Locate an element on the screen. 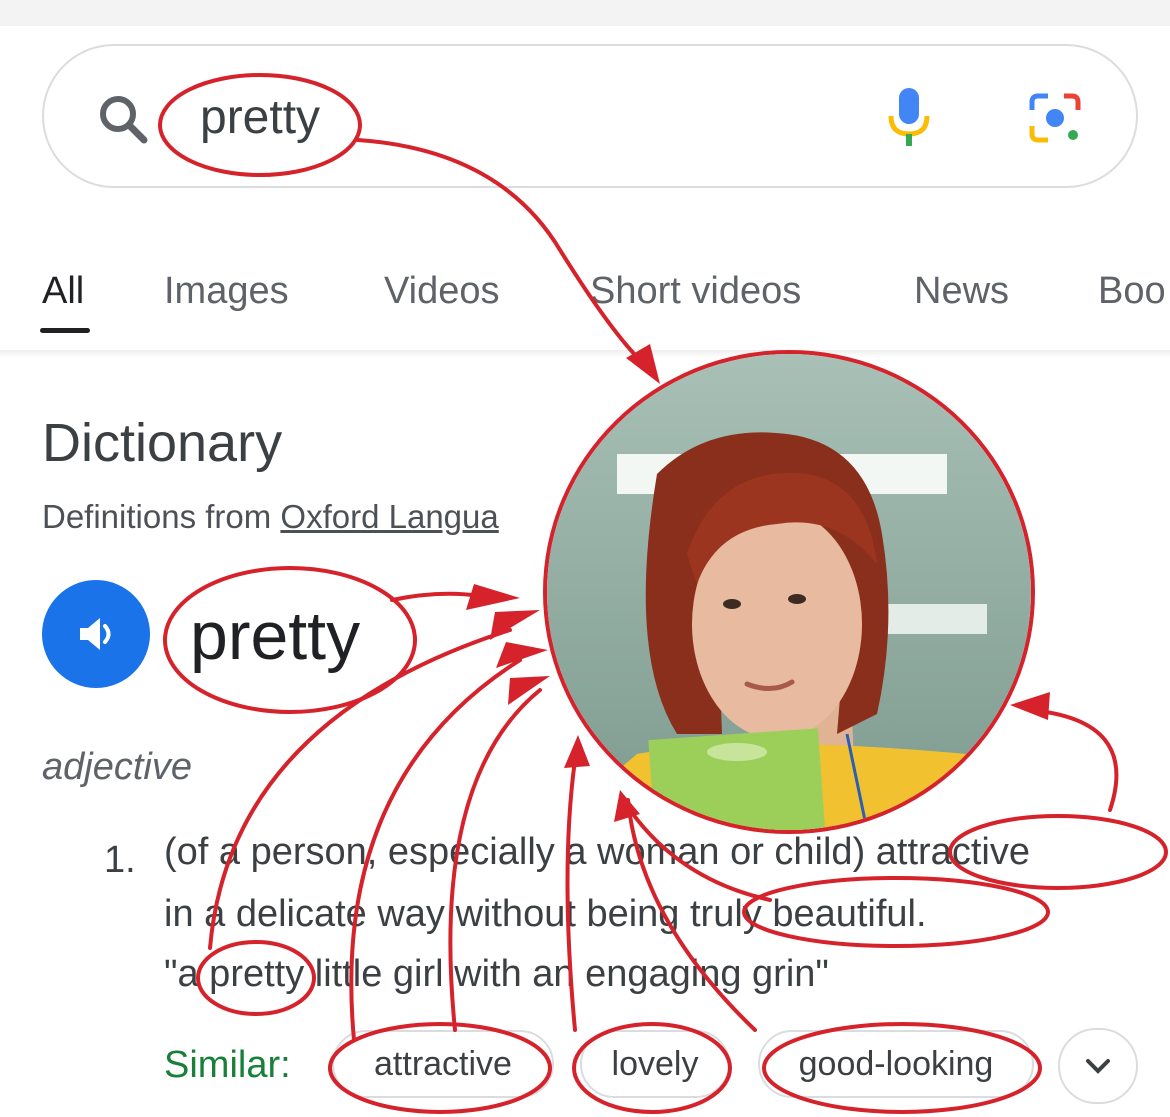 The width and height of the screenshot is (1170, 1117). tabs-divider is located at coordinates (585, 354).